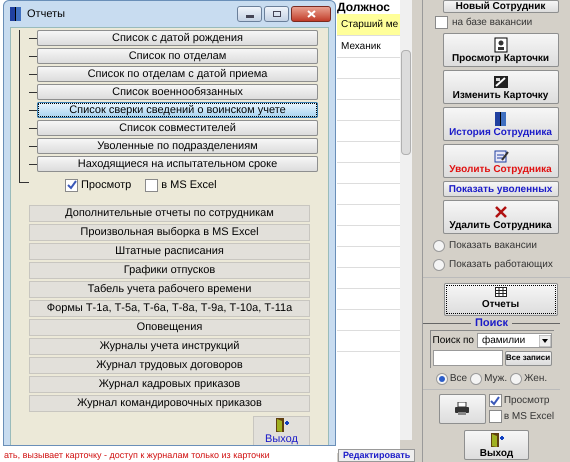 Image resolution: width=570 pixels, height=462 pixels. What do you see at coordinates (492, 23) in the screenshot?
I see `checkbox-label: на базе вакансии` at bounding box center [492, 23].